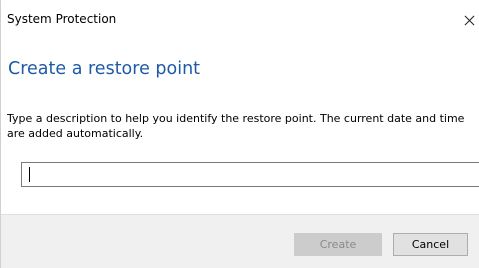 The height and width of the screenshot is (268, 479). Describe the element at coordinates (430, 244) in the screenshot. I see `cancel-button: Cancel` at that location.